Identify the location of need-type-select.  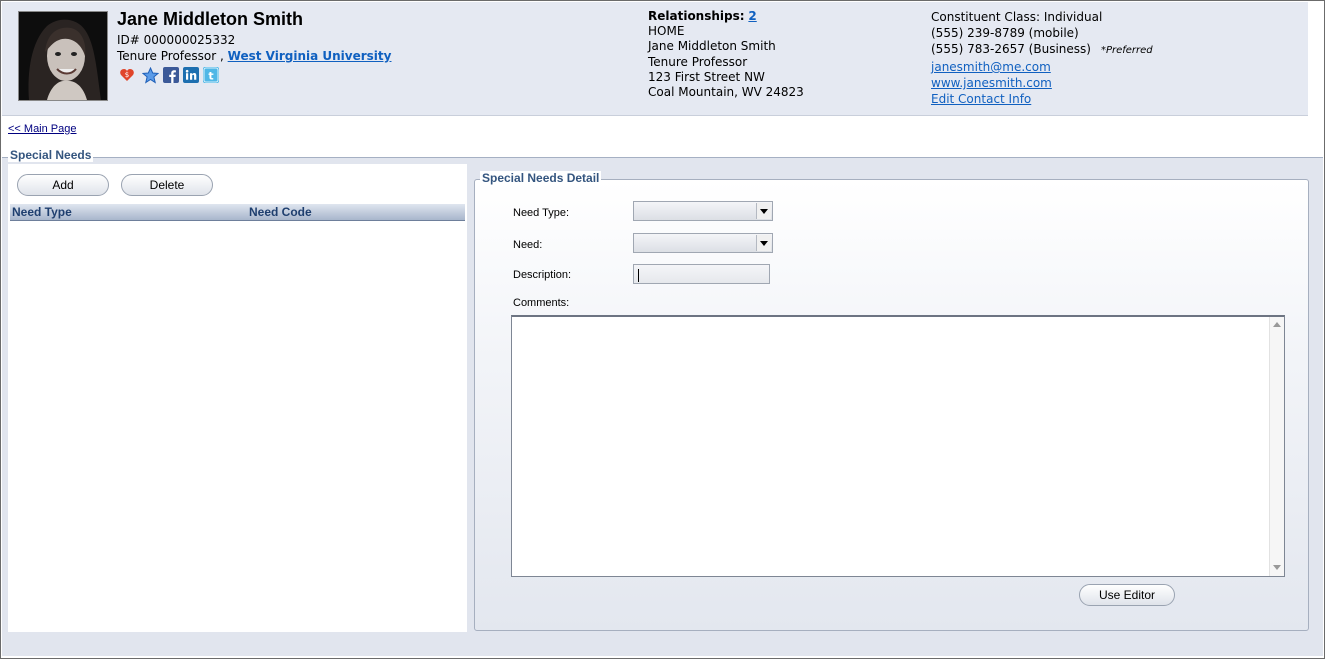
(703, 211).